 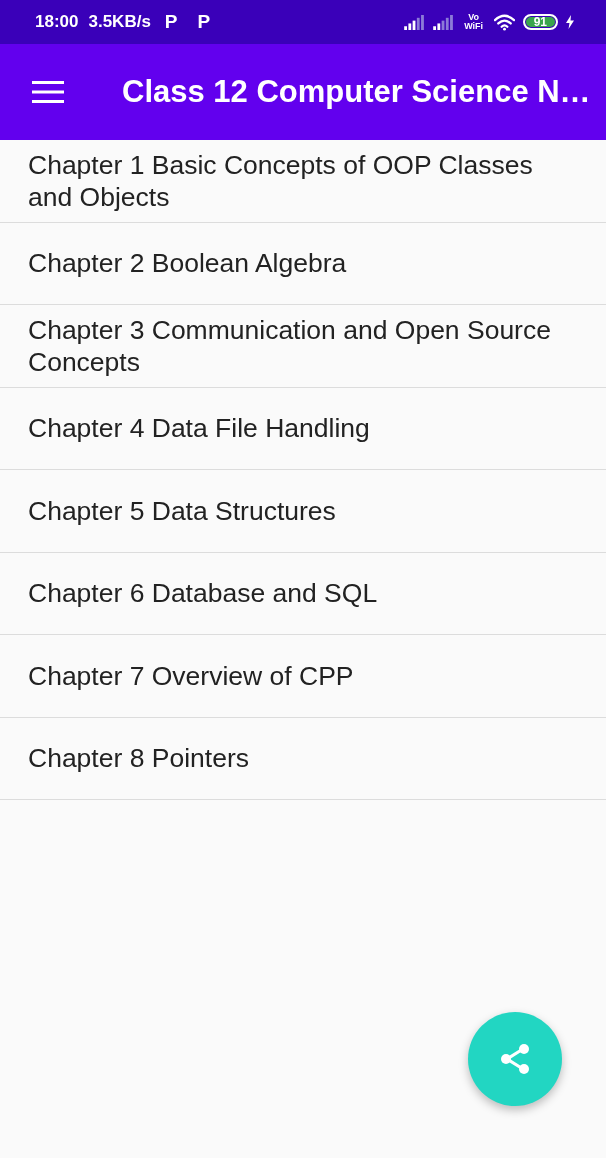 I want to click on chapter-list-item: Chapter 6 Database and SQL, so click(x=303, y=593).